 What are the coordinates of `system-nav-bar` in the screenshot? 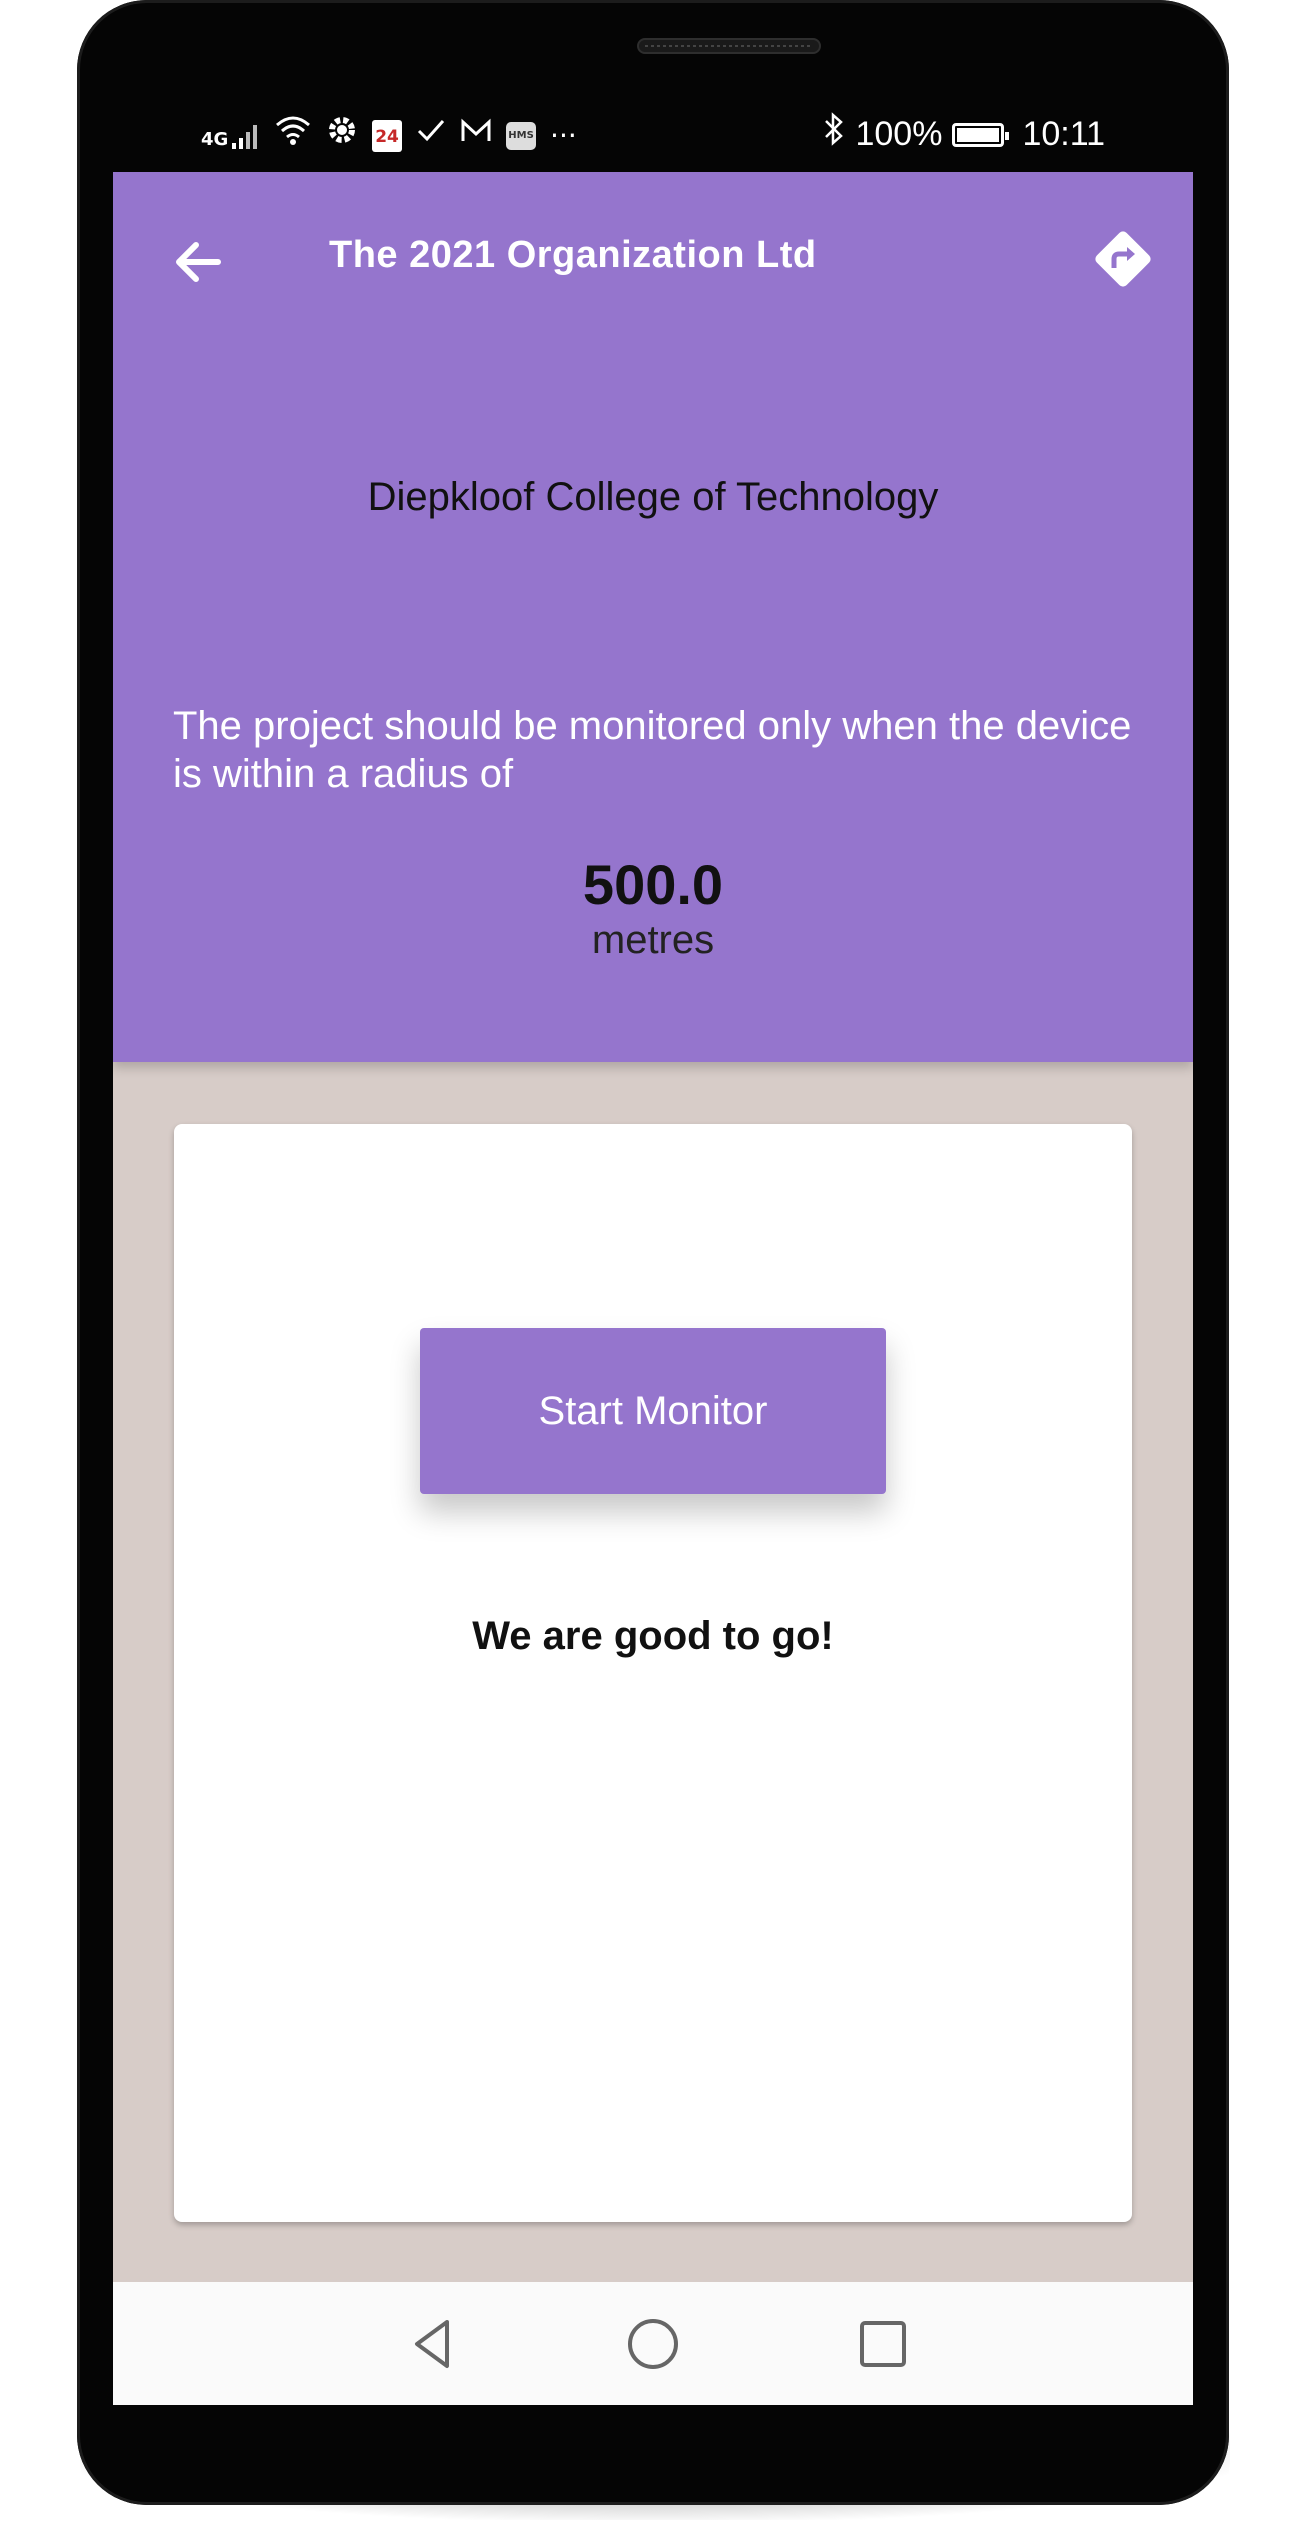 It's located at (653, 2343).